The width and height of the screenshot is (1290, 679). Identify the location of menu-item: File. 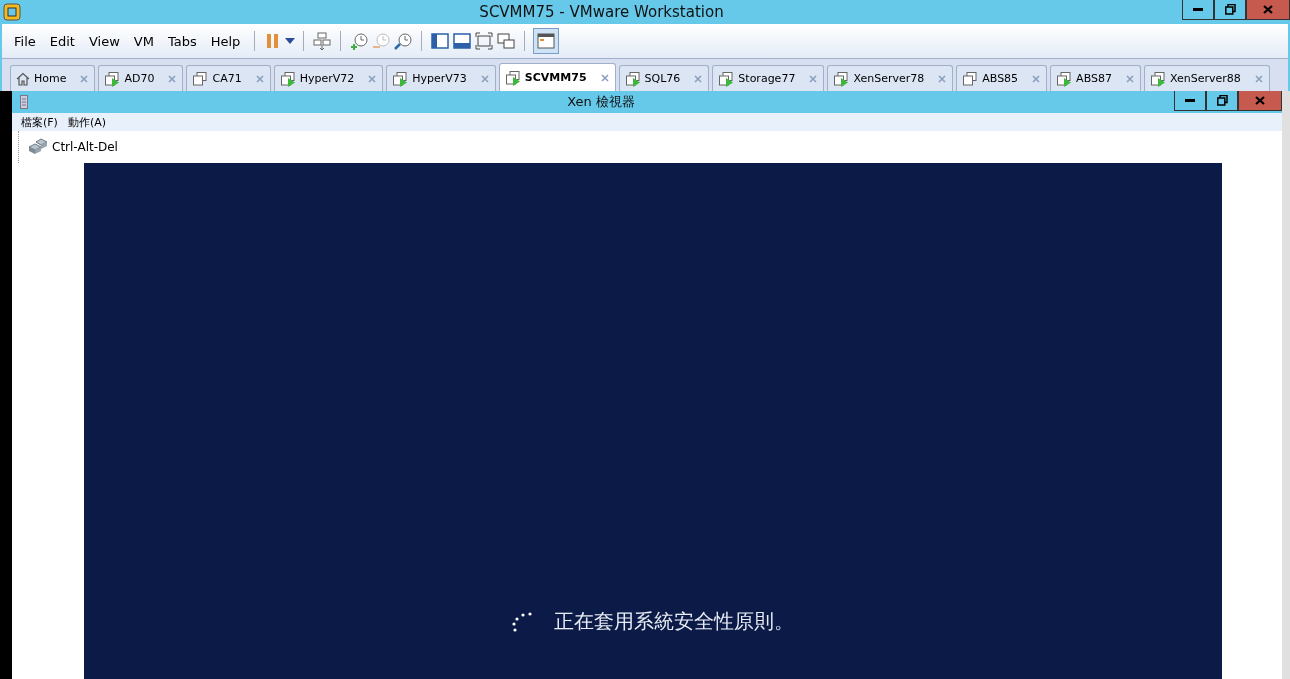
(25, 41).